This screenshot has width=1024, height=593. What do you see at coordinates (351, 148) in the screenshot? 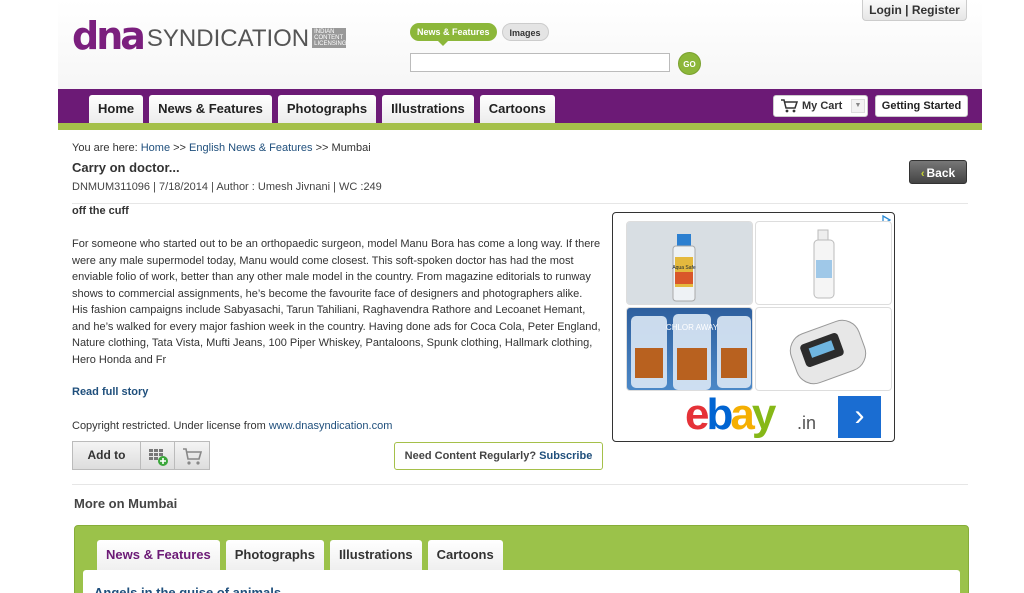
I see `breadcrumb-current: Mumbai` at bounding box center [351, 148].